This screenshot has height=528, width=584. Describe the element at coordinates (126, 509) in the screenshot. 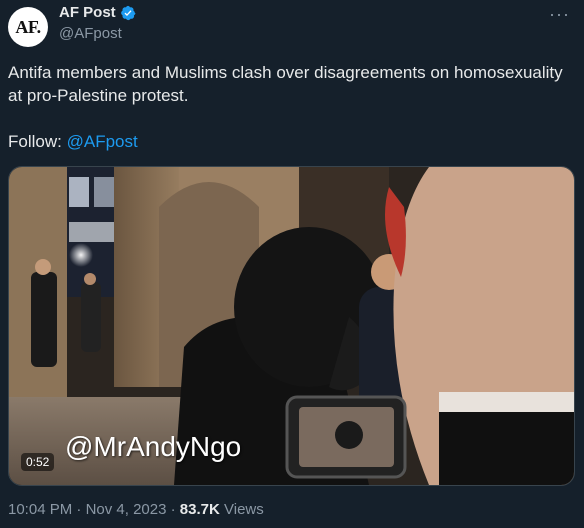

I see `tweet-date: Nov 4, 2023` at that location.